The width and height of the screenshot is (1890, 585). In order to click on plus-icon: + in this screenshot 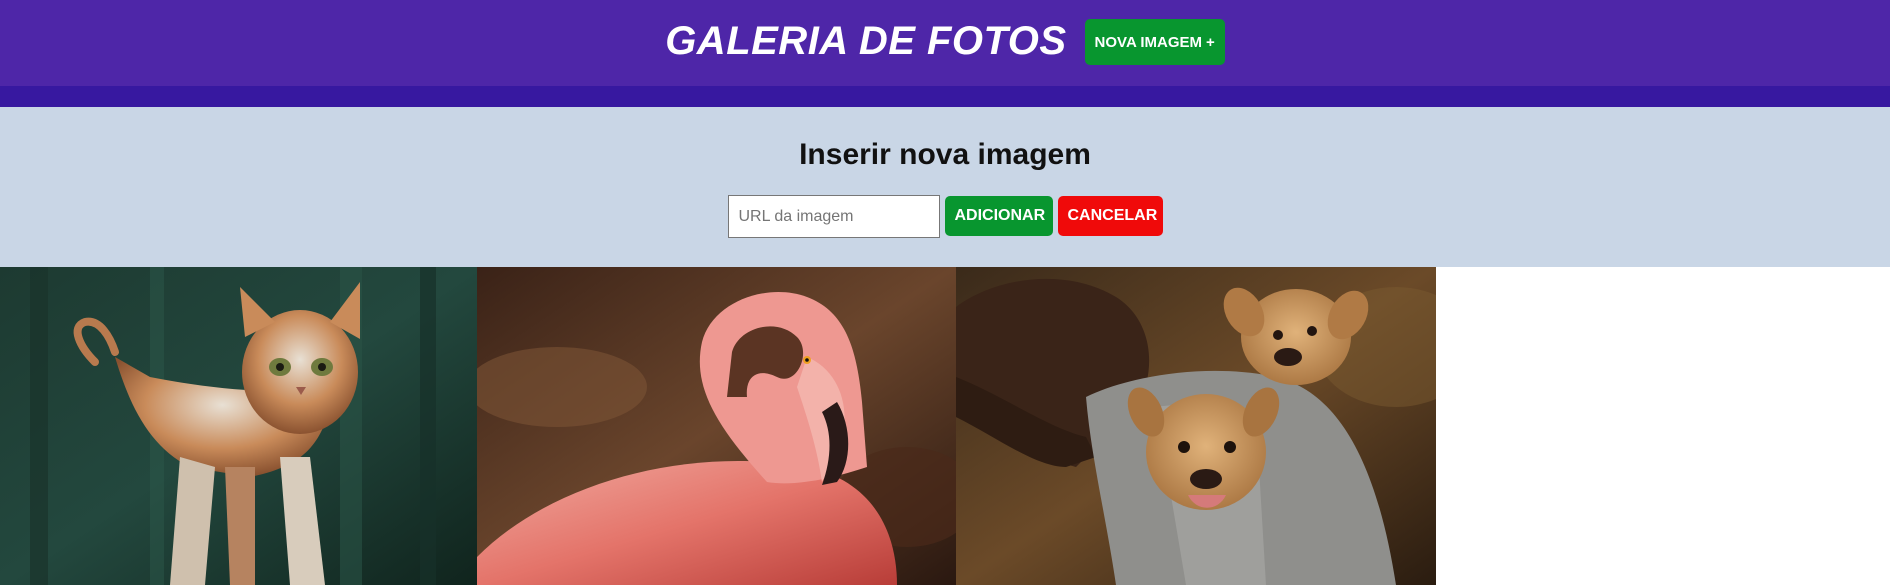, I will do `click(1210, 42)`.